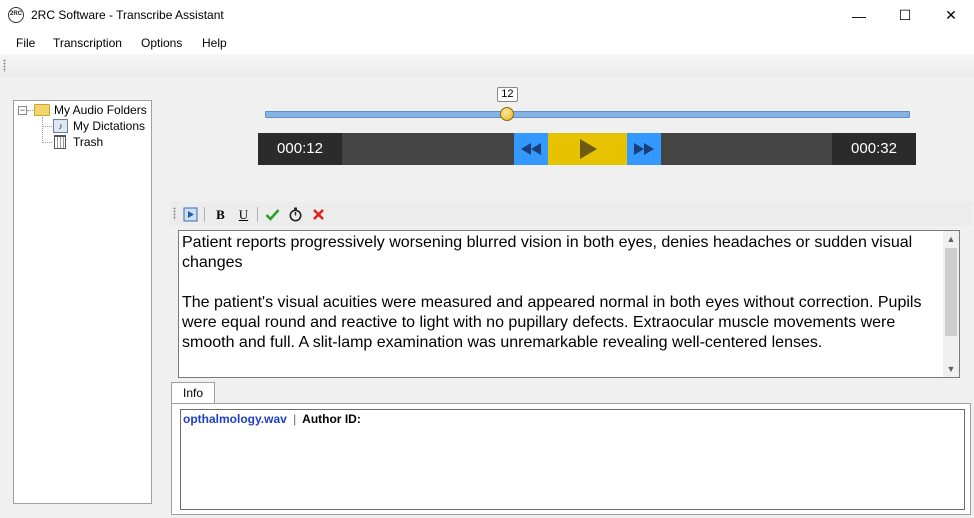 The image size is (974, 518). Describe the element at coordinates (4, 65) in the screenshot. I see `toolstrip-grip` at that location.